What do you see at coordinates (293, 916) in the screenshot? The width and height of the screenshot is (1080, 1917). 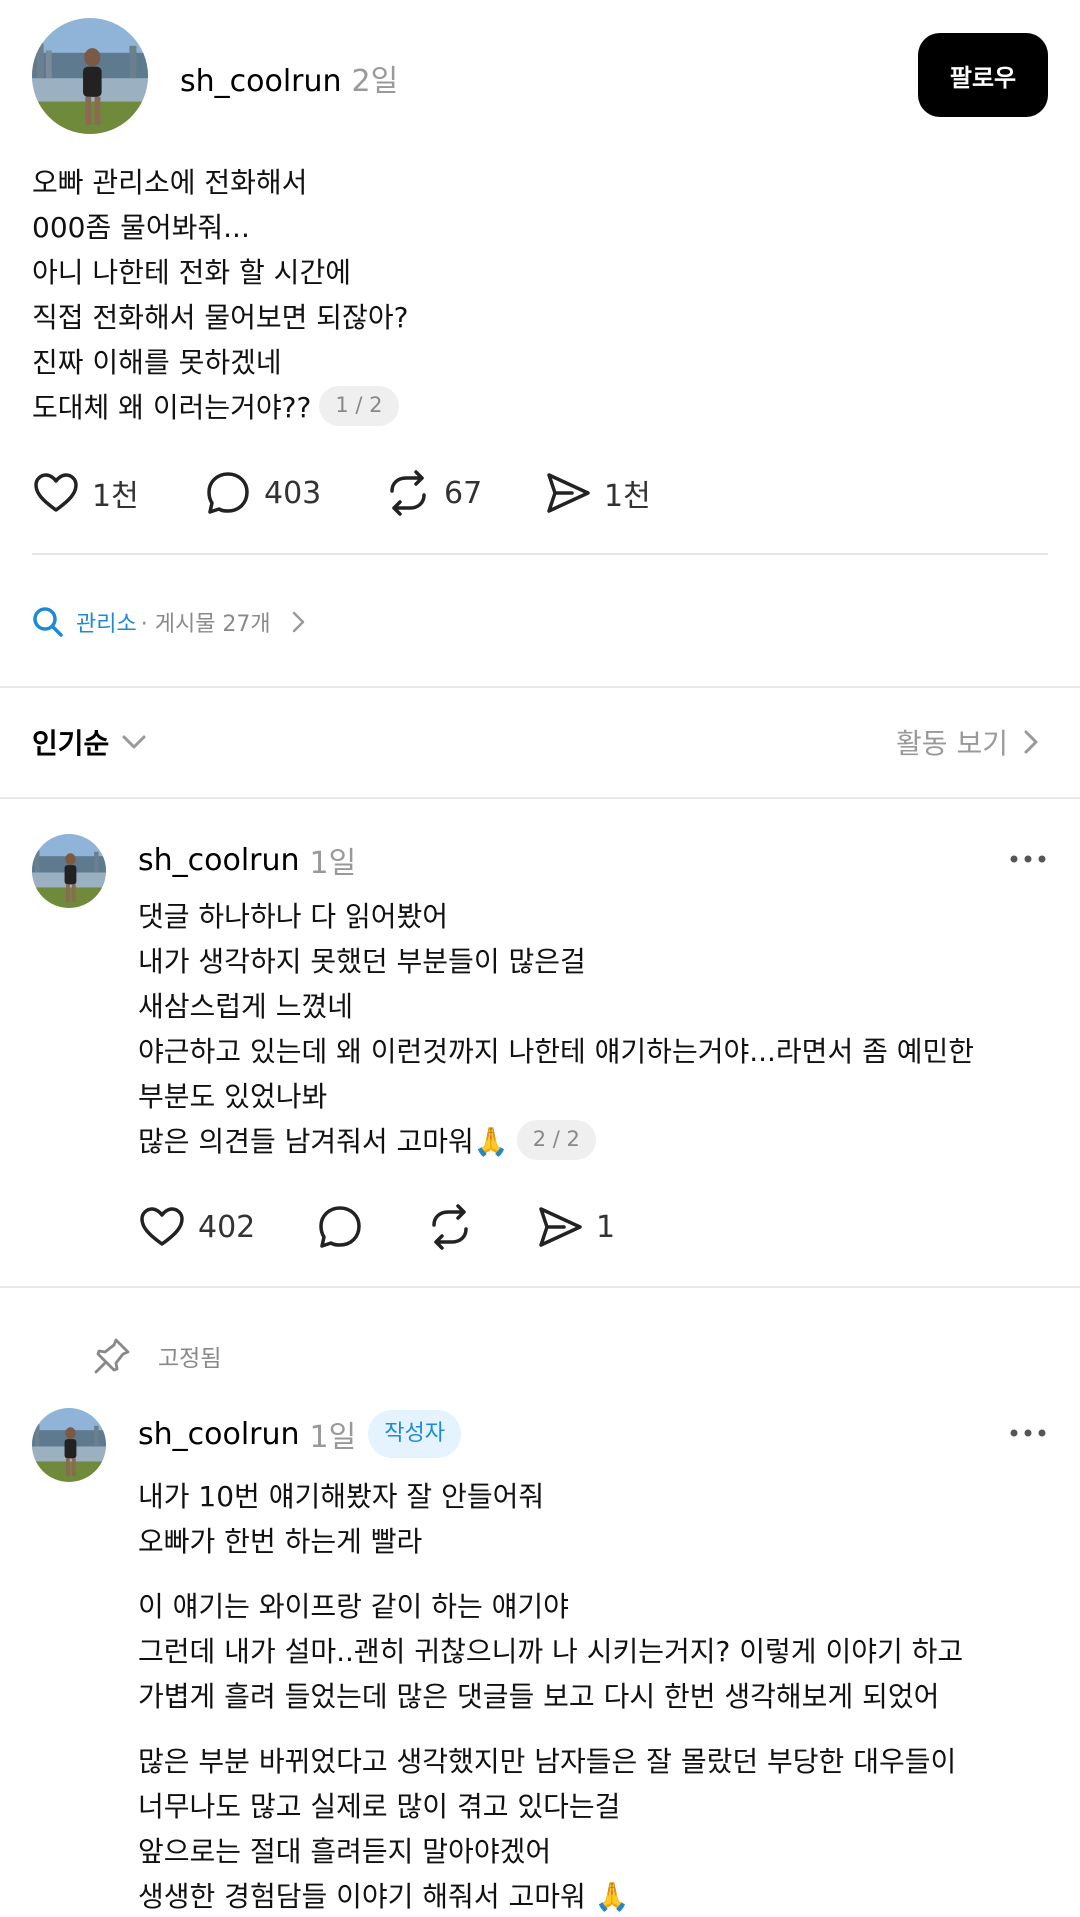 I see `comment-line: 댓글 하나하나 다 읽어봤어` at bounding box center [293, 916].